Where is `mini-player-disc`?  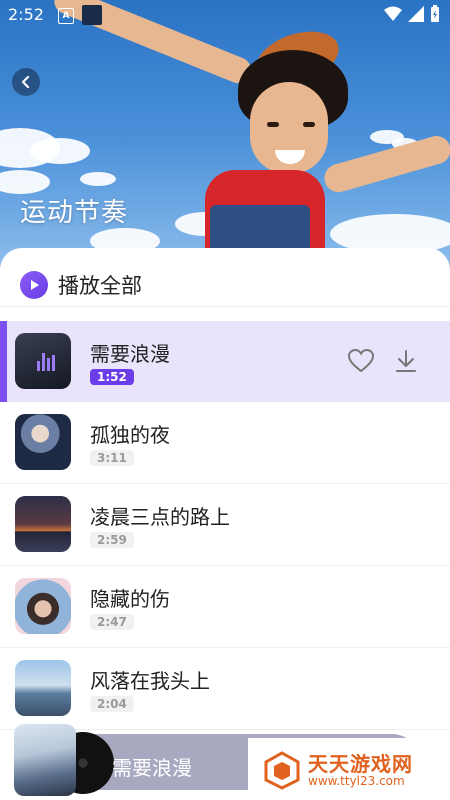
mini-player-disc is located at coordinates (64, 762).